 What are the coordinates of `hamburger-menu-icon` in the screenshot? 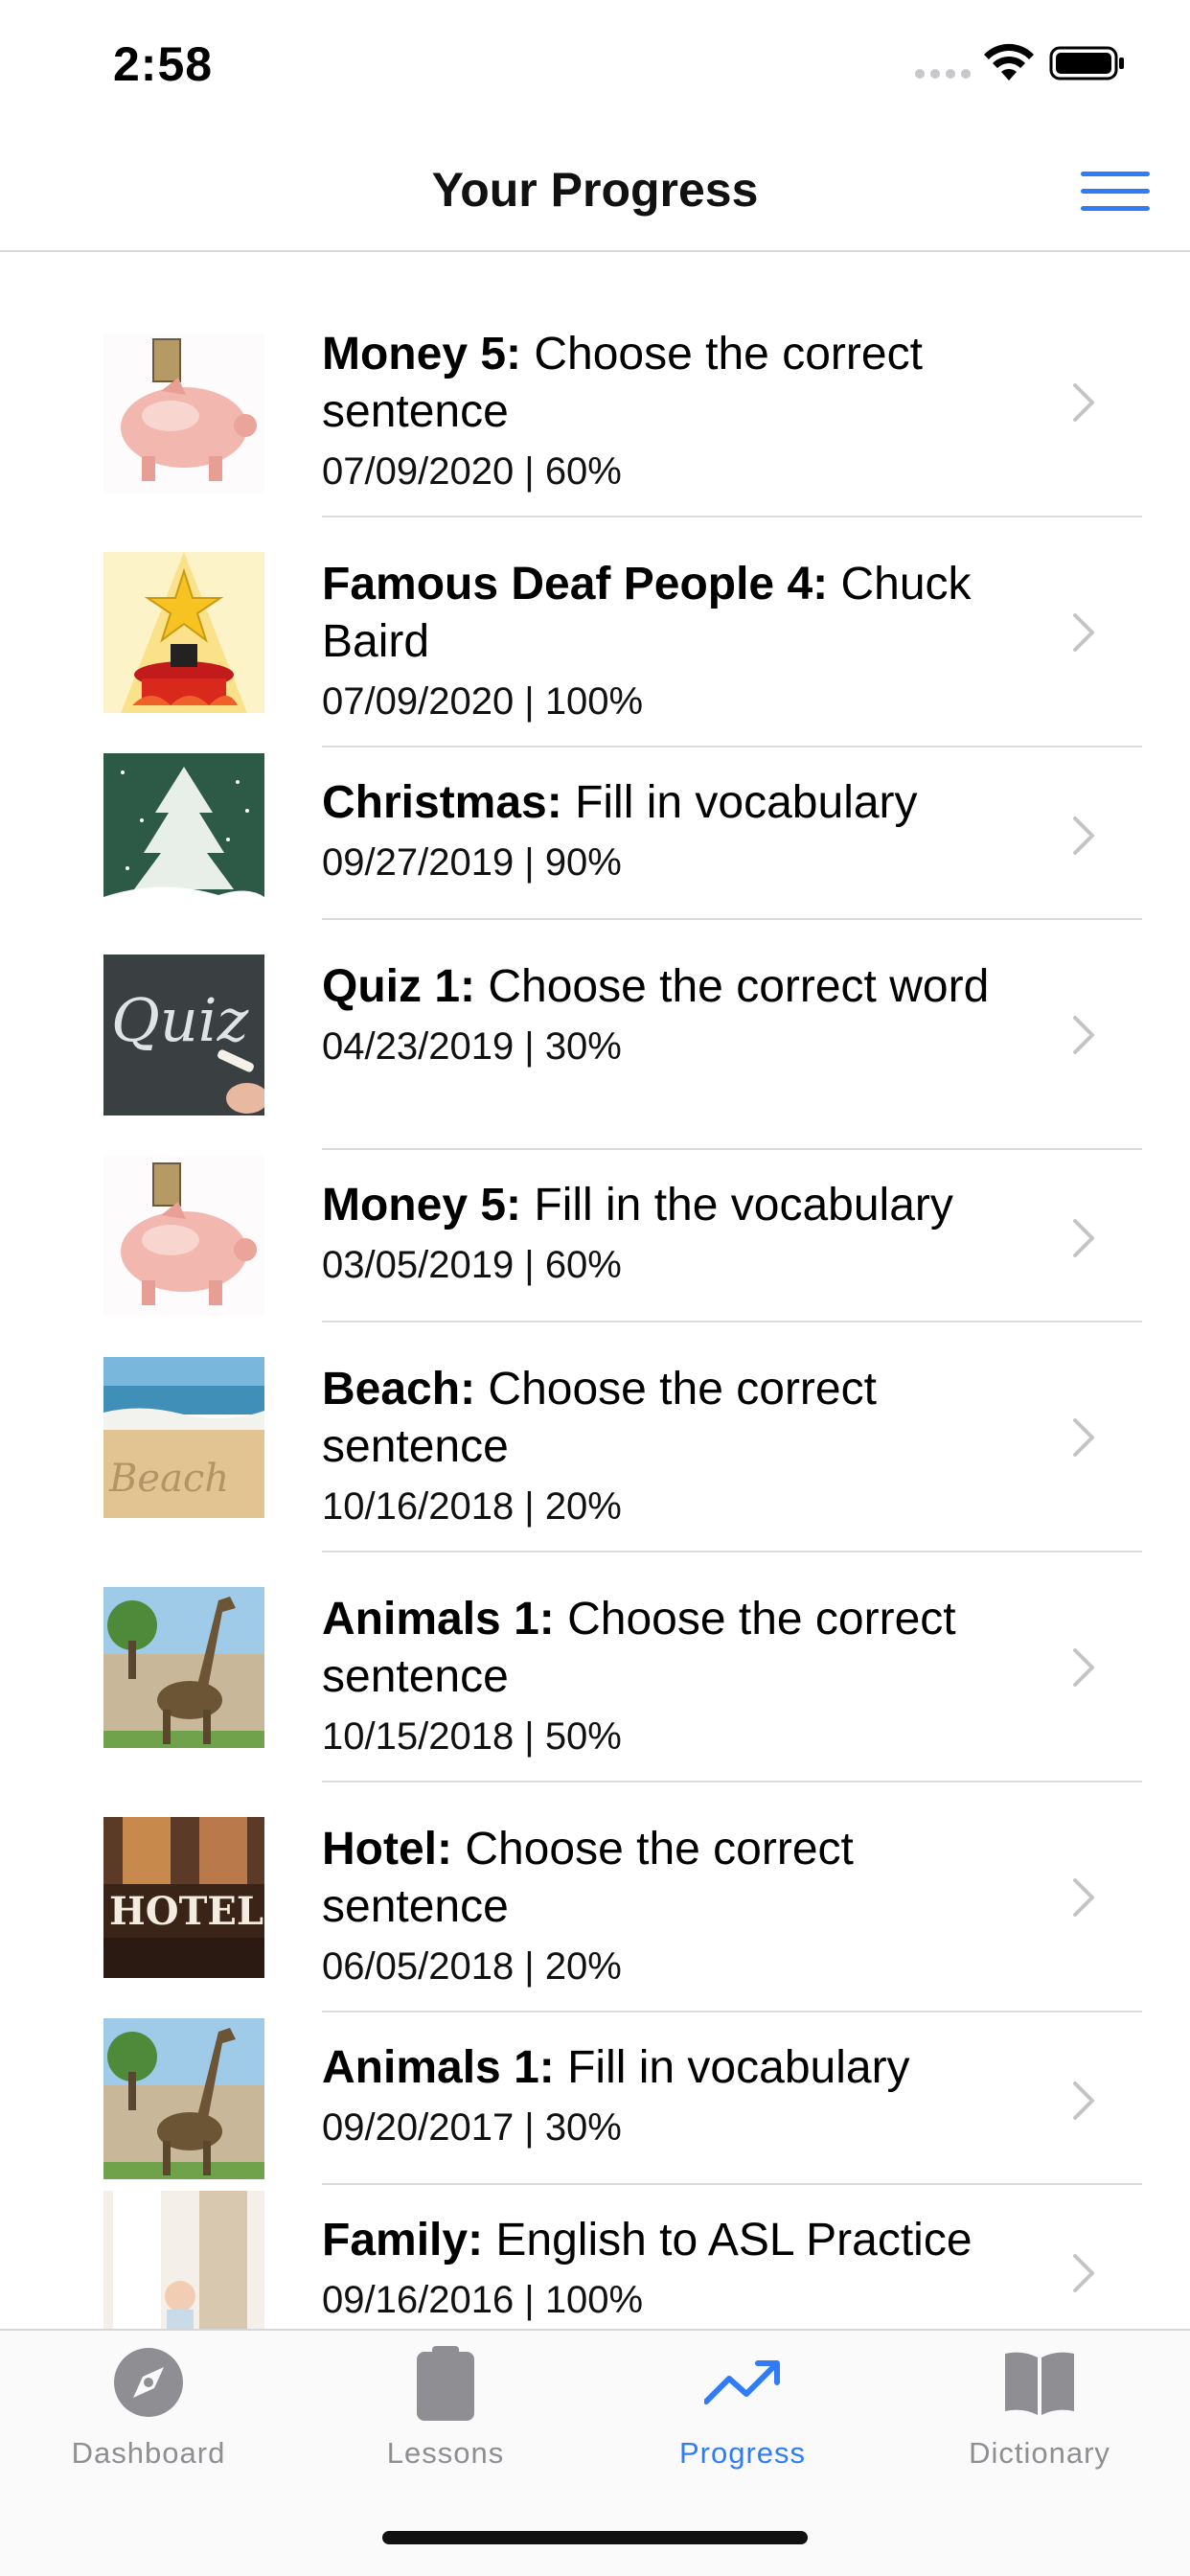 It's located at (1115, 192).